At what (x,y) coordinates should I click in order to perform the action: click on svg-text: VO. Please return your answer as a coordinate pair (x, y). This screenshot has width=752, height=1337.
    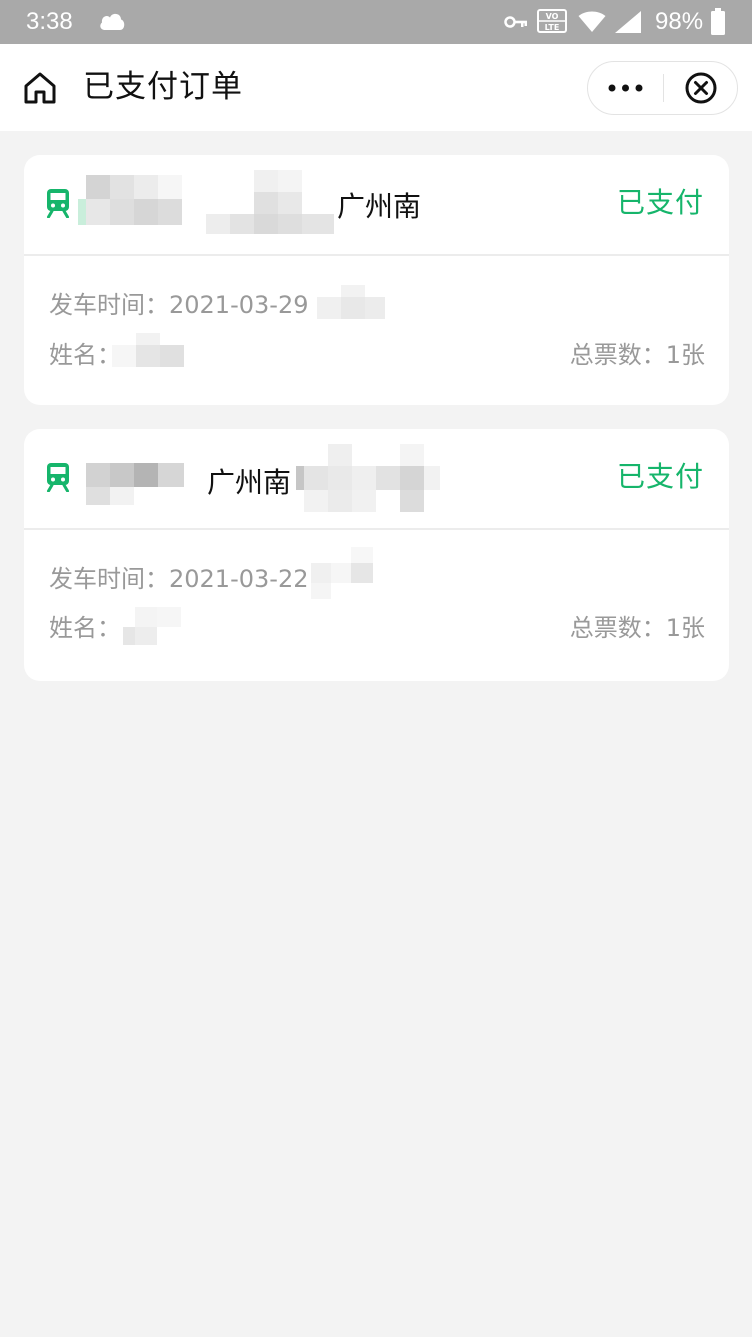
    Looking at the image, I should click on (552, 16).